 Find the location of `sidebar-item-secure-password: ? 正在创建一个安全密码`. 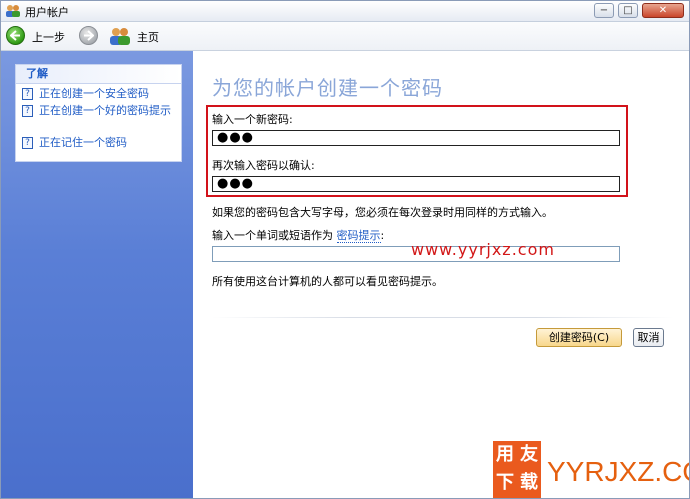

sidebar-item-secure-password: ? 正在创建一个安全密码 is located at coordinates (98, 94).